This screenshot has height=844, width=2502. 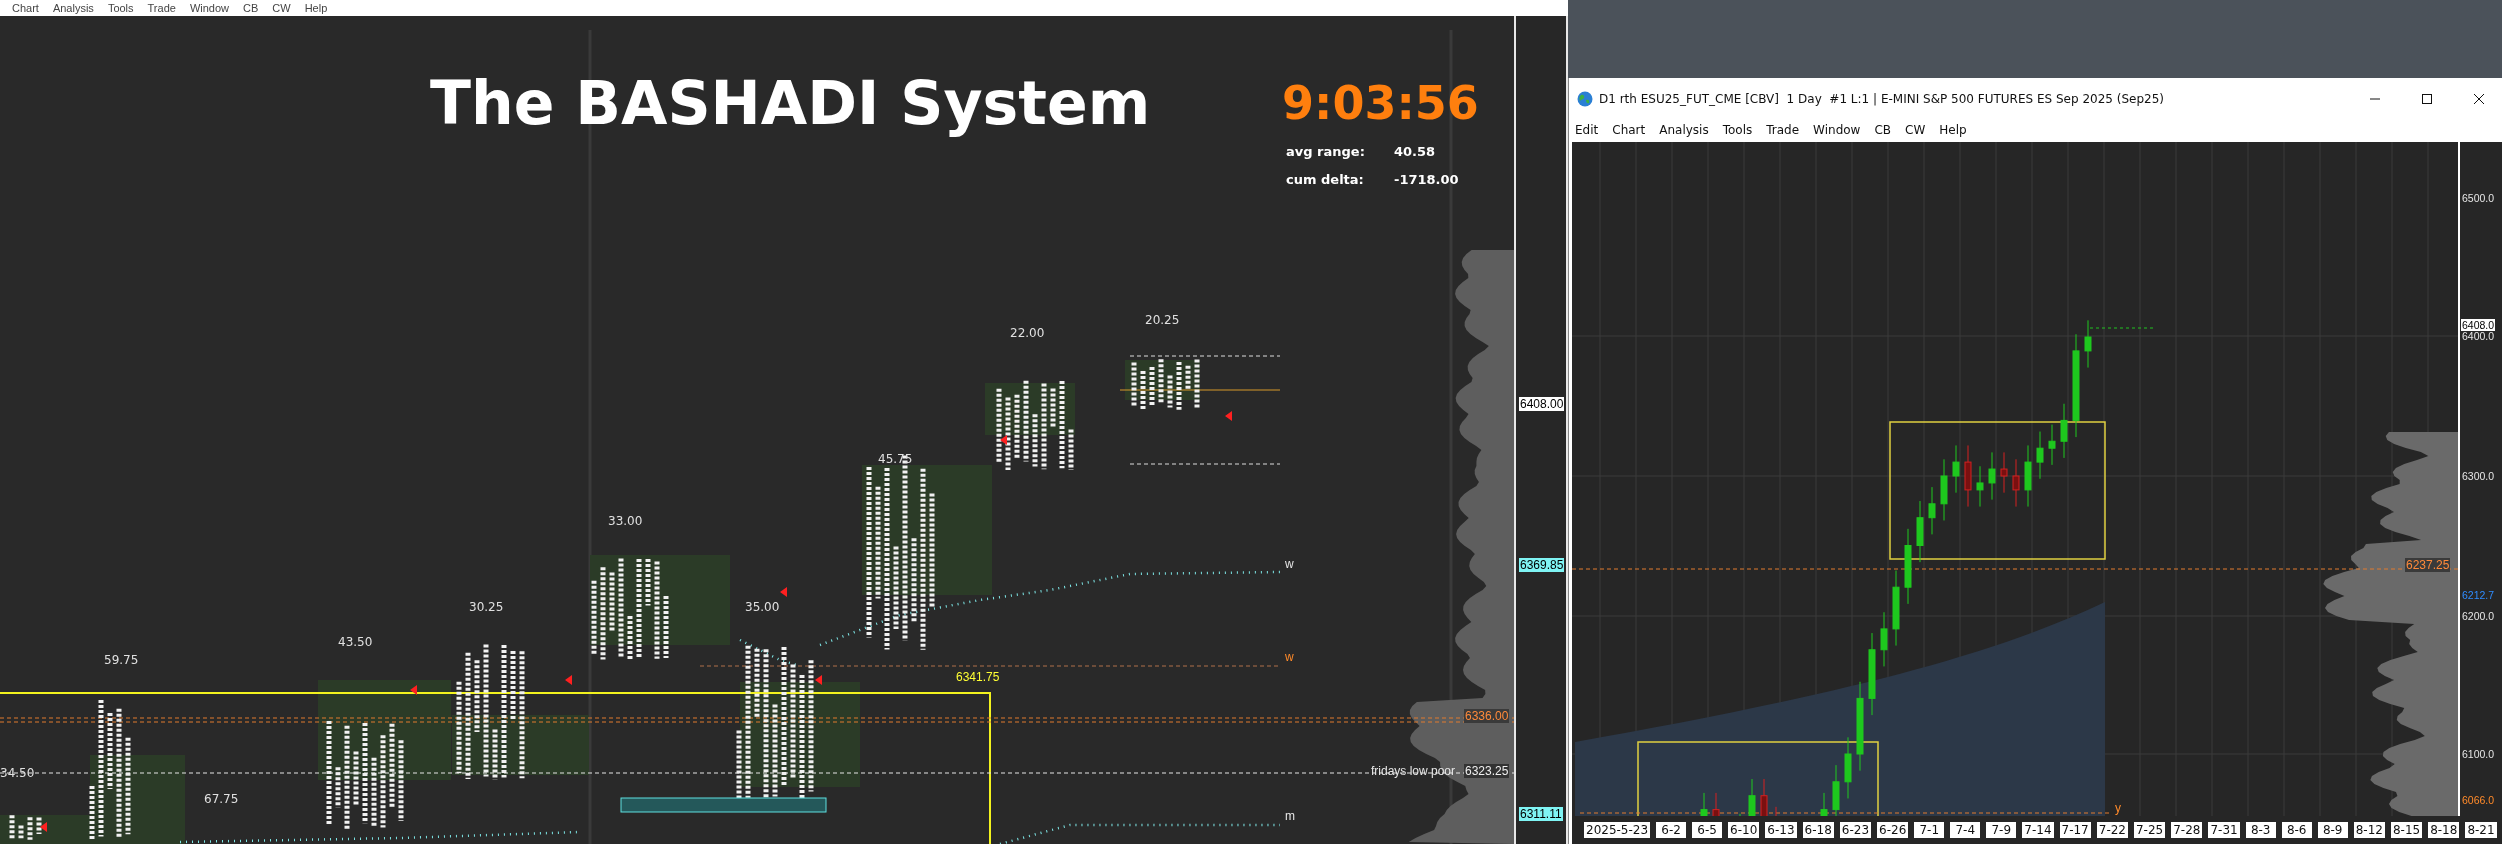 What do you see at coordinates (1929, 830) in the screenshot?
I see `date-label: 7-1` at bounding box center [1929, 830].